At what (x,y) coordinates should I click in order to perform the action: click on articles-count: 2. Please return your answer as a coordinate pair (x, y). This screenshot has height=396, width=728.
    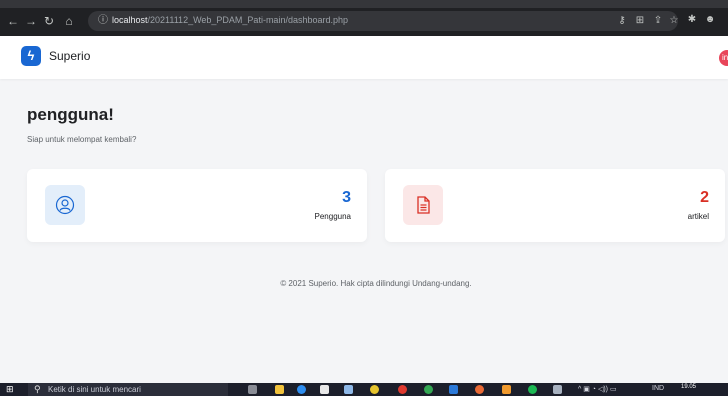
    Looking at the image, I should click on (704, 197).